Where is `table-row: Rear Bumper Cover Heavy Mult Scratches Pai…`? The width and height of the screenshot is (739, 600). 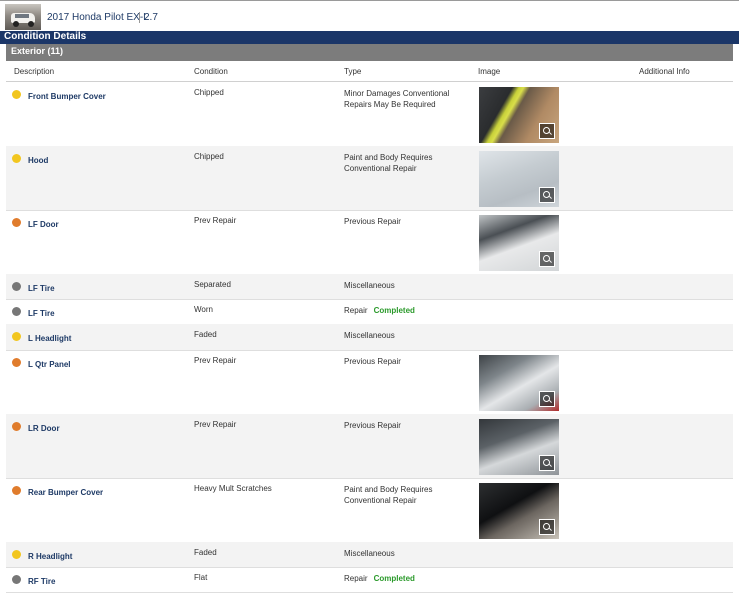 table-row: Rear Bumper Cover Heavy Mult Scratches Pai… is located at coordinates (369, 510).